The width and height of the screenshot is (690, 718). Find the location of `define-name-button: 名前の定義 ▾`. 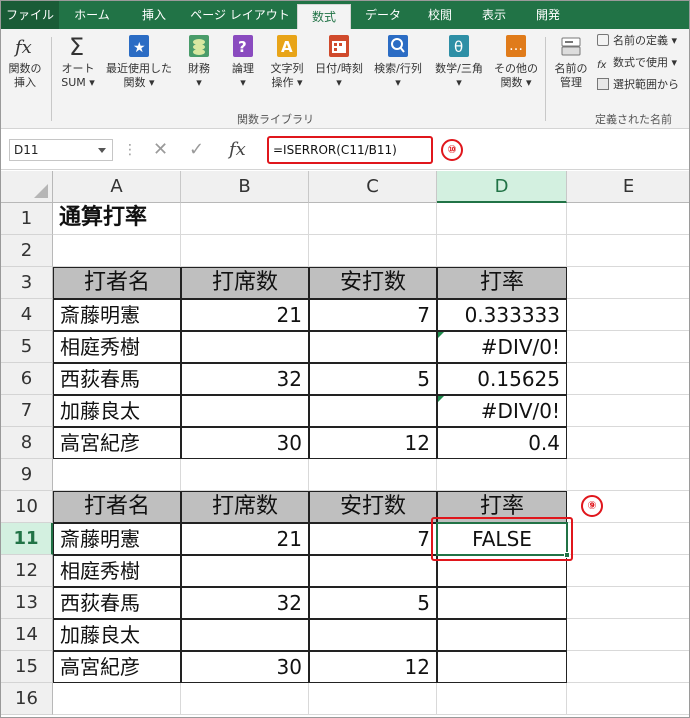

define-name-button: 名前の定義 ▾ is located at coordinates (637, 41).